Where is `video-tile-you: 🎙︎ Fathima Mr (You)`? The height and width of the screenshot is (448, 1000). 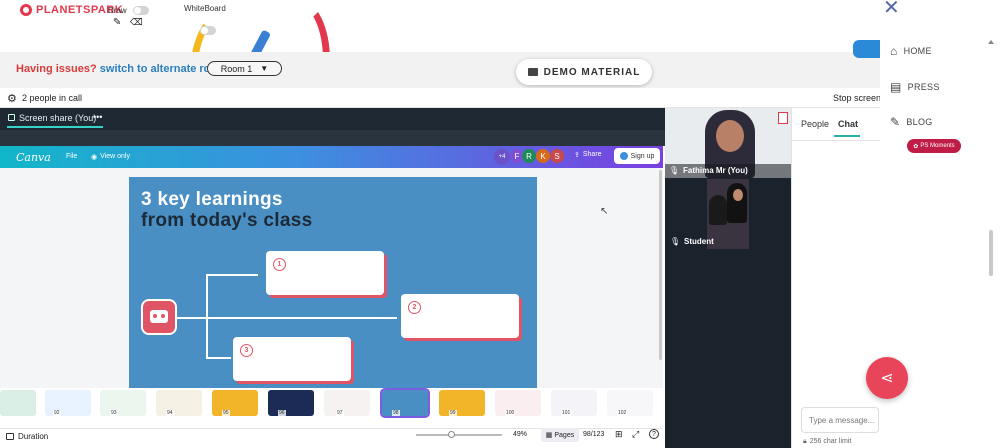 video-tile-you: 🎙︎ Fathima Mr (You) is located at coordinates (728, 143).